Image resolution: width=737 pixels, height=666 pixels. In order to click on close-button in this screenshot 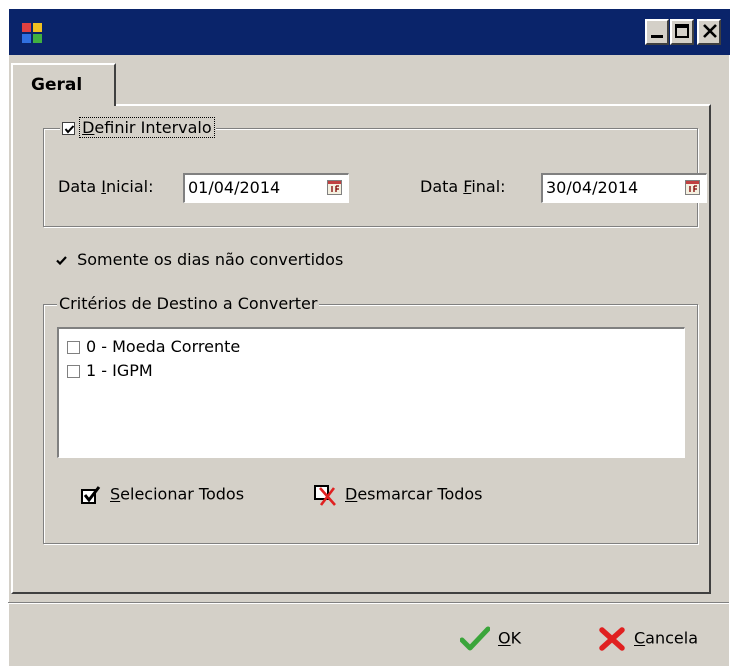, I will do `click(709, 32)`.